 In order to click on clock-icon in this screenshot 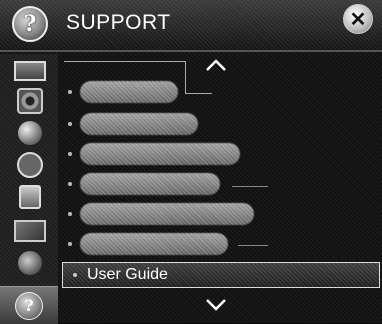, I will do `click(30, 165)`.